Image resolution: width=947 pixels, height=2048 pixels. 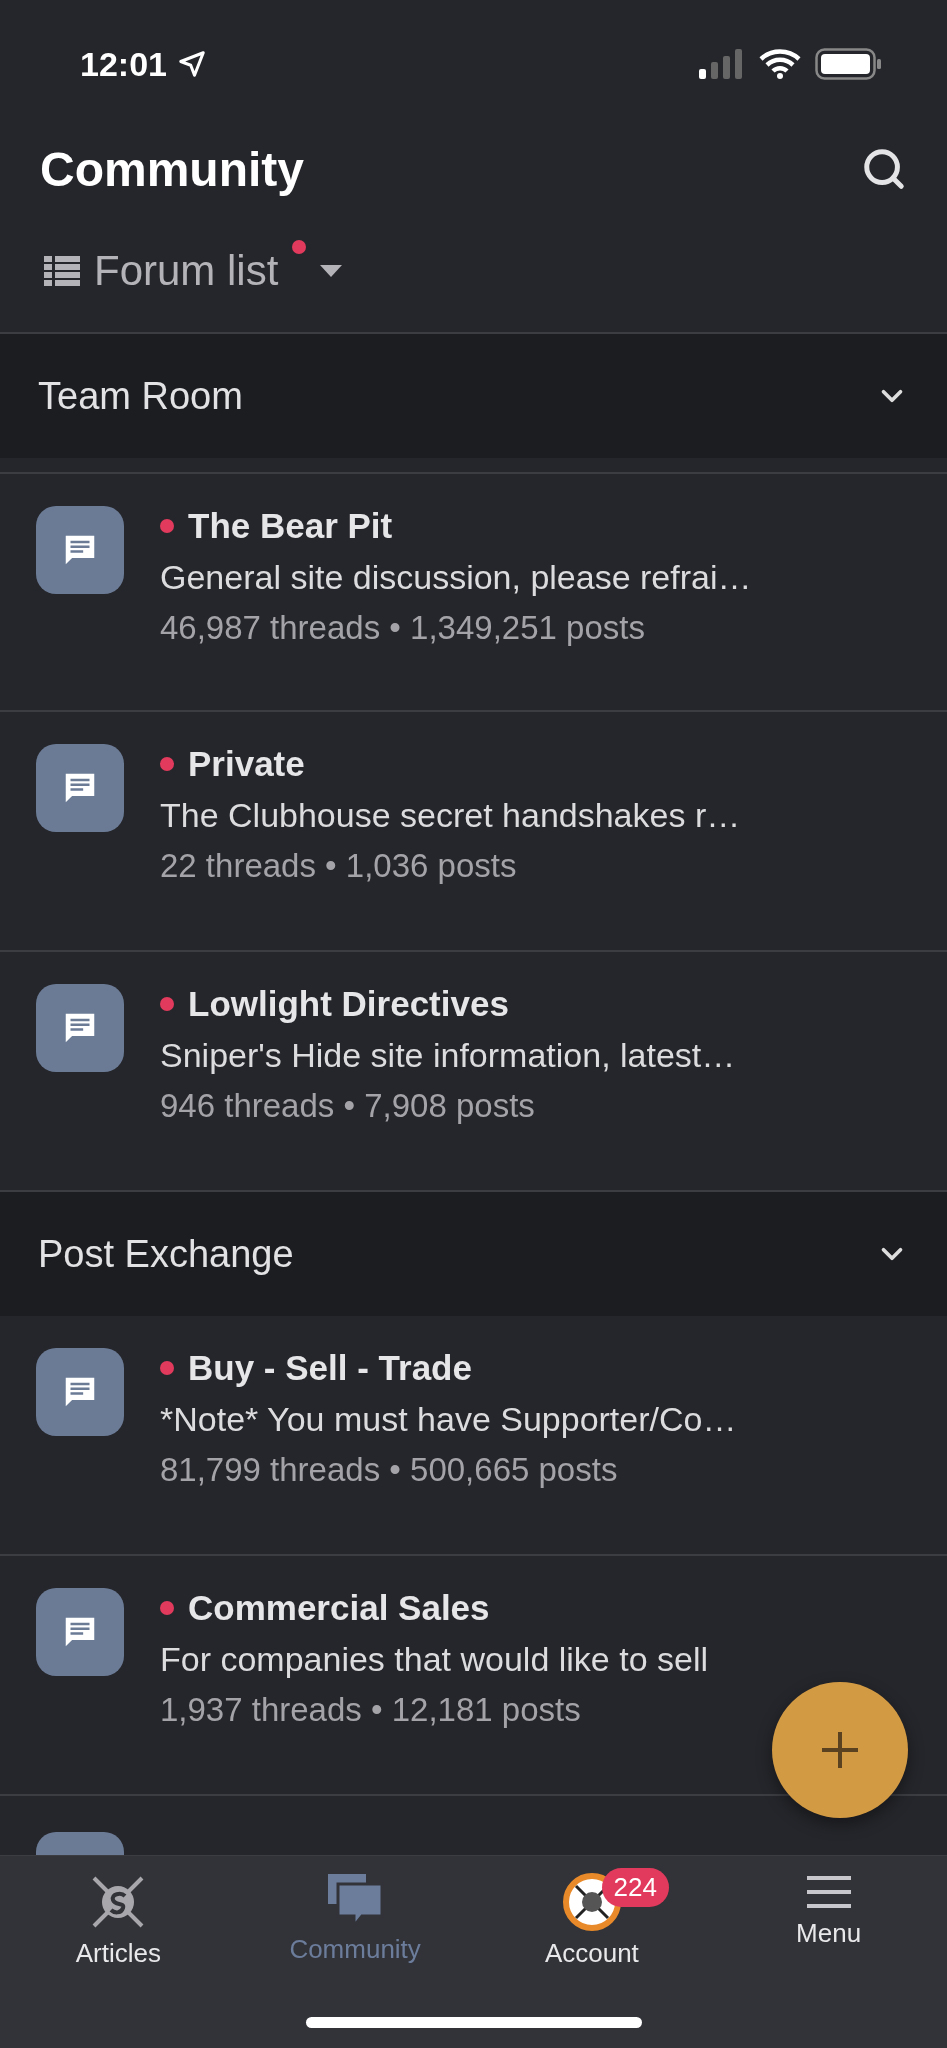 What do you see at coordinates (592, 1916) in the screenshot?
I see `tab-bar-item: Account 224` at bounding box center [592, 1916].